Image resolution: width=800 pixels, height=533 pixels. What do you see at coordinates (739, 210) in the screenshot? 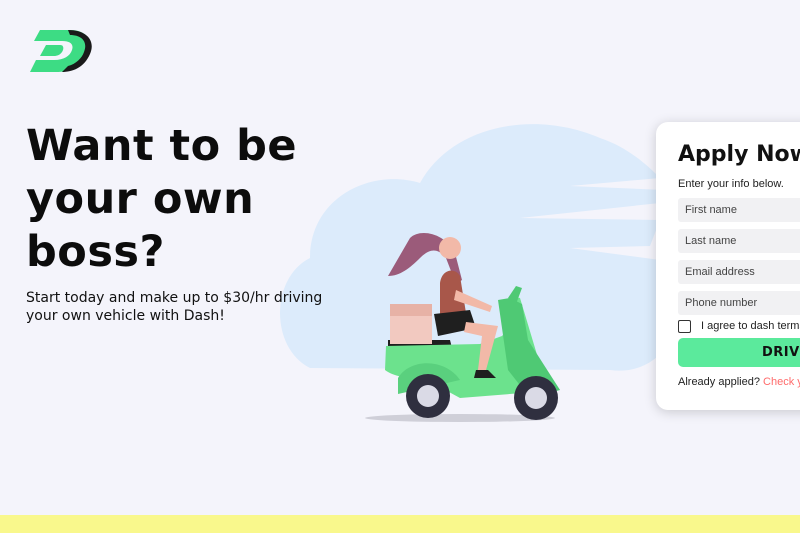
I see `first-name-input` at bounding box center [739, 210].